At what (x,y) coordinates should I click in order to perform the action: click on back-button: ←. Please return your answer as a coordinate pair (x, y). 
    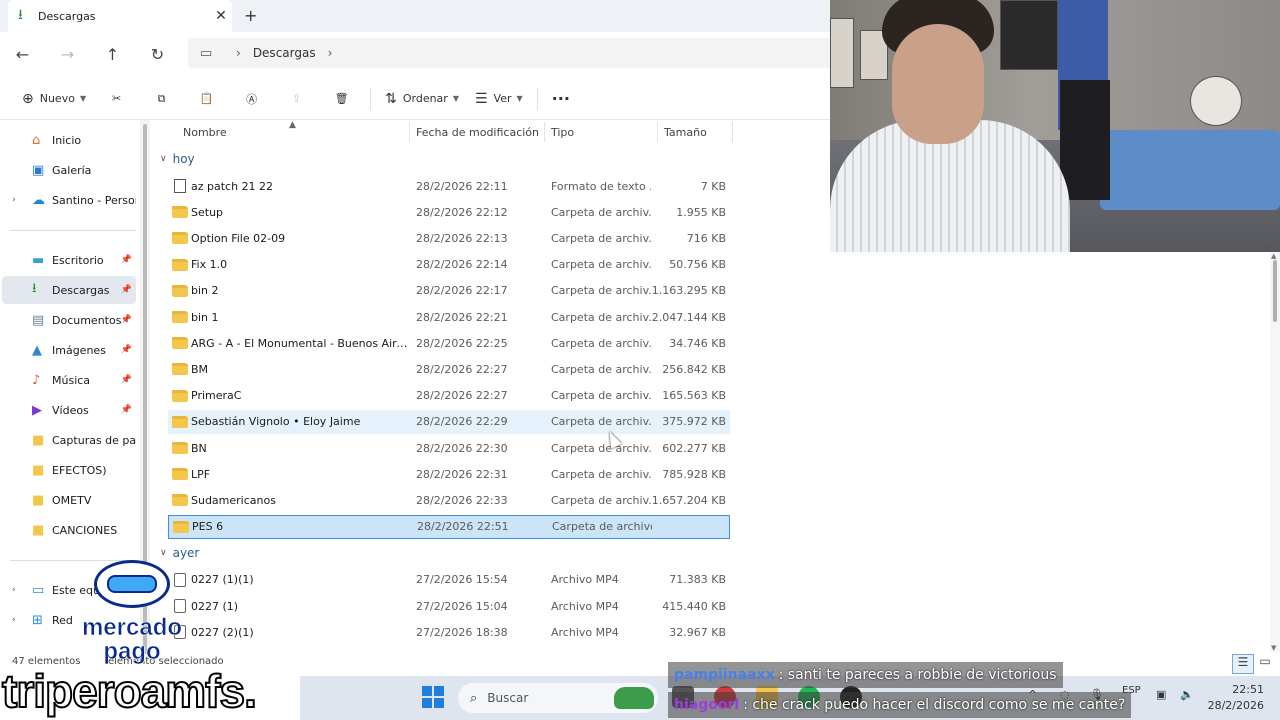
    Looking at the image, I should click on (22, 54).